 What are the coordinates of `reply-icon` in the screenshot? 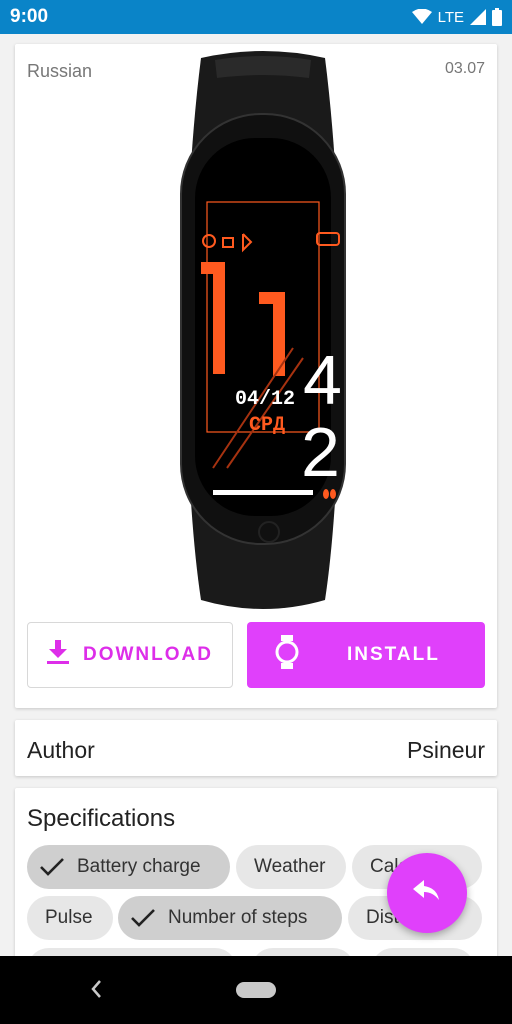 It's located at (427, 893).